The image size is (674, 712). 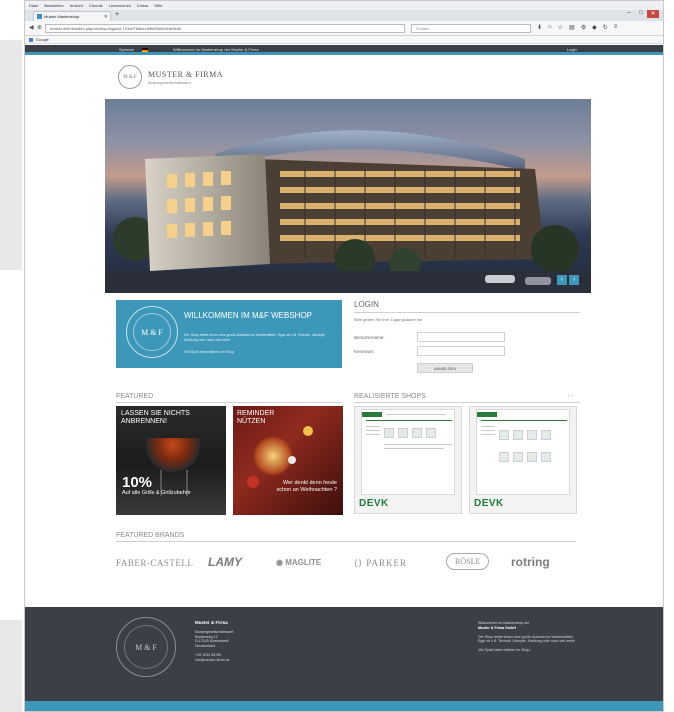 I want to click on menu-bookmarks: Lesezeichen, so click(x=120, y=5).